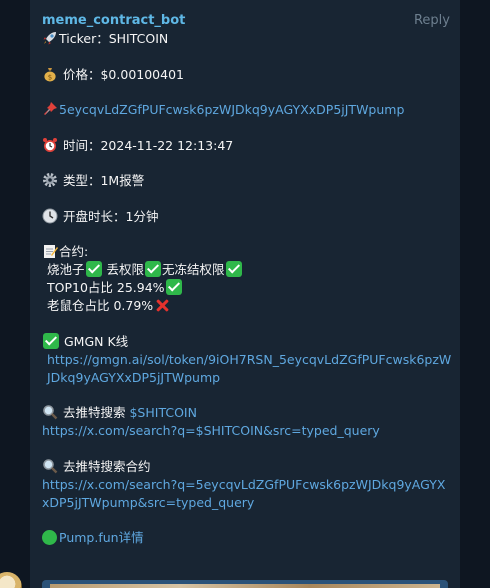  I want to click on contract-permissions-line: 烧池子 丢权限 无冻结权限, so click(247, 270).